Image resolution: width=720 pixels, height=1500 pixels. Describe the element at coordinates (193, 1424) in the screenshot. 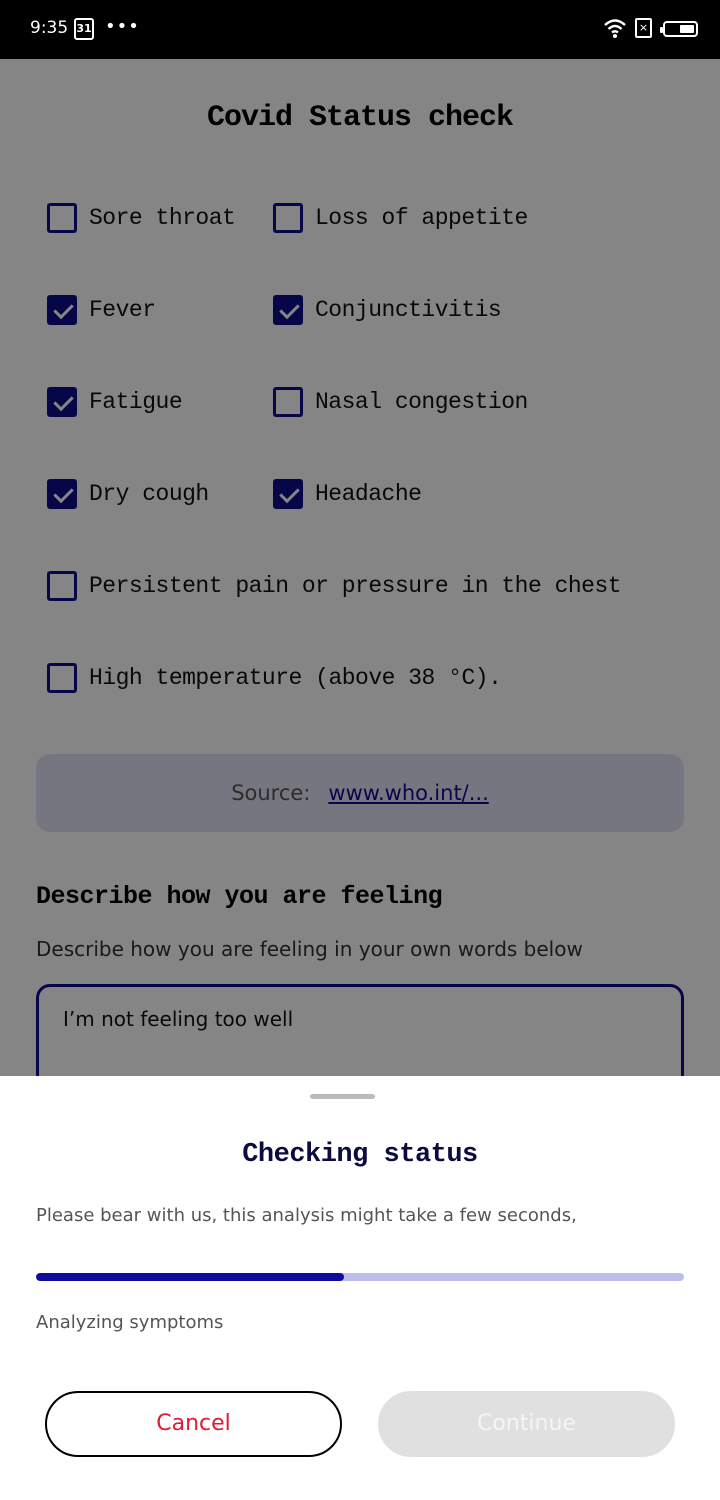

I see `cancel-button: Cancel` at that location.